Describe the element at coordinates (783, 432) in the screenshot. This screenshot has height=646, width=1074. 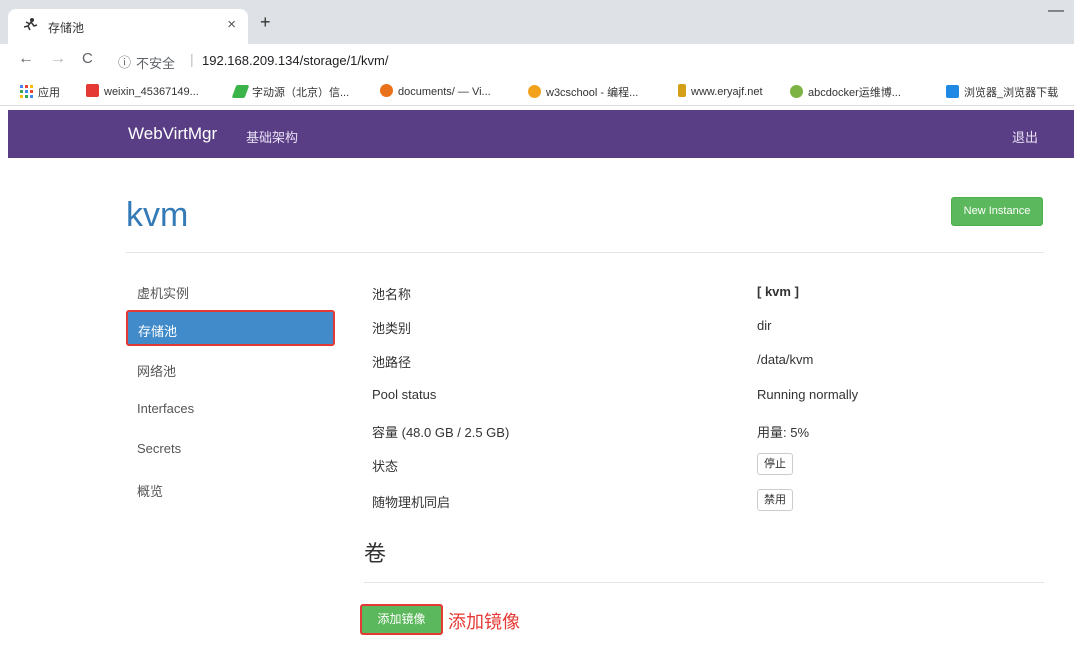
I see `usage-value: 用量: 5%` at that location.